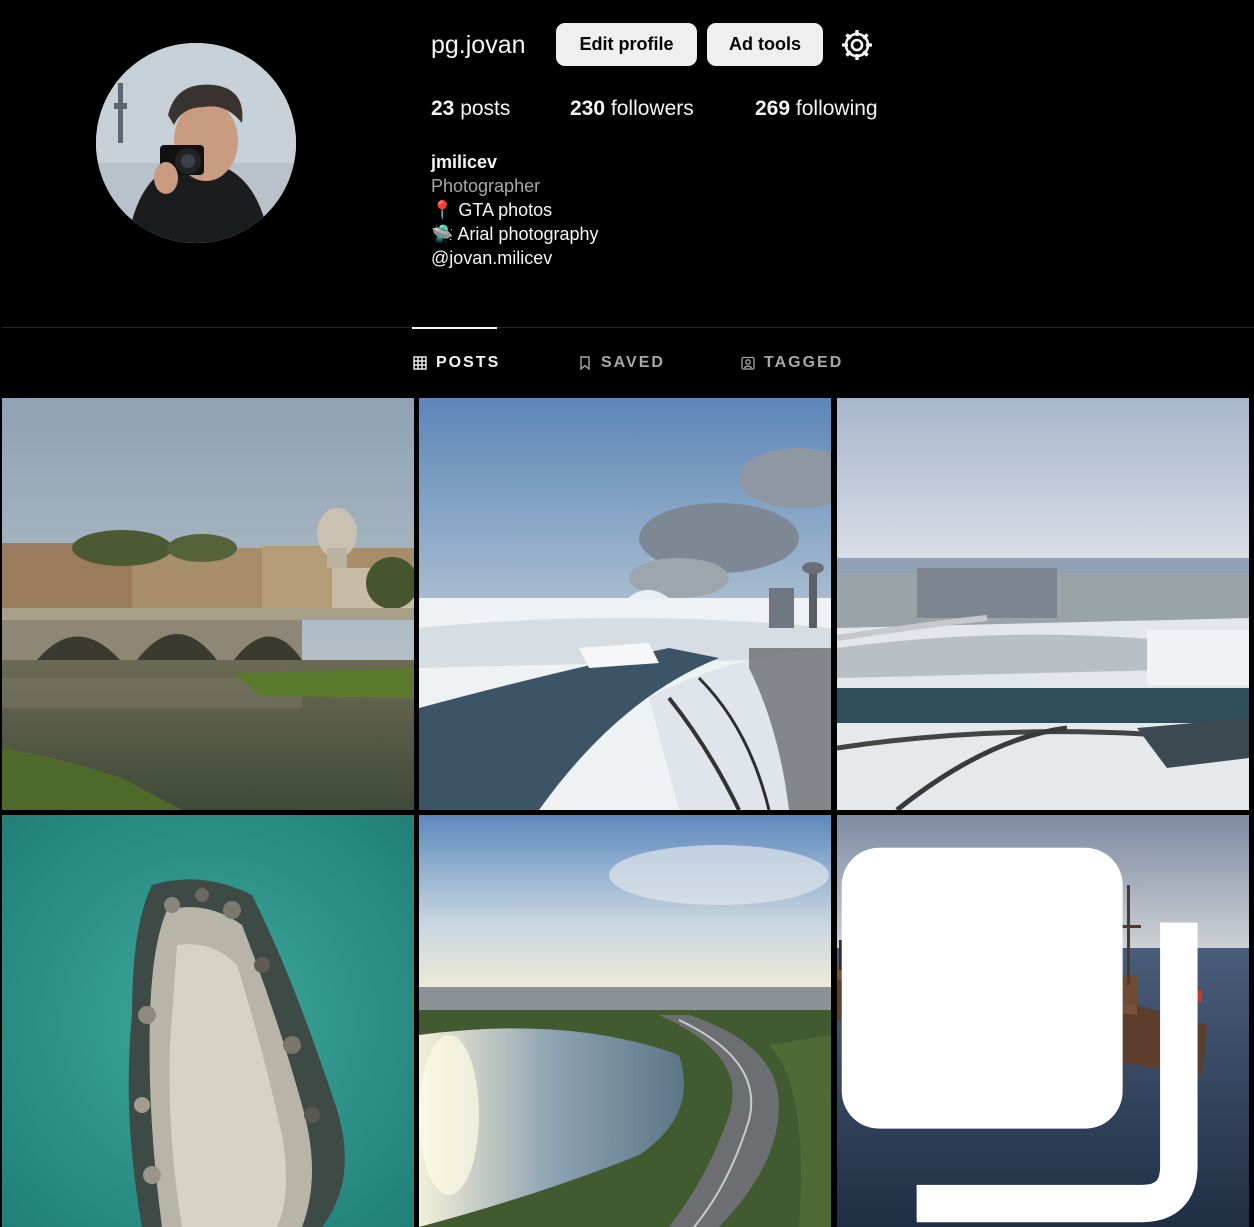  I want to click on bio-line-aerial: 🛸 Arial photography, so click(515, 234).